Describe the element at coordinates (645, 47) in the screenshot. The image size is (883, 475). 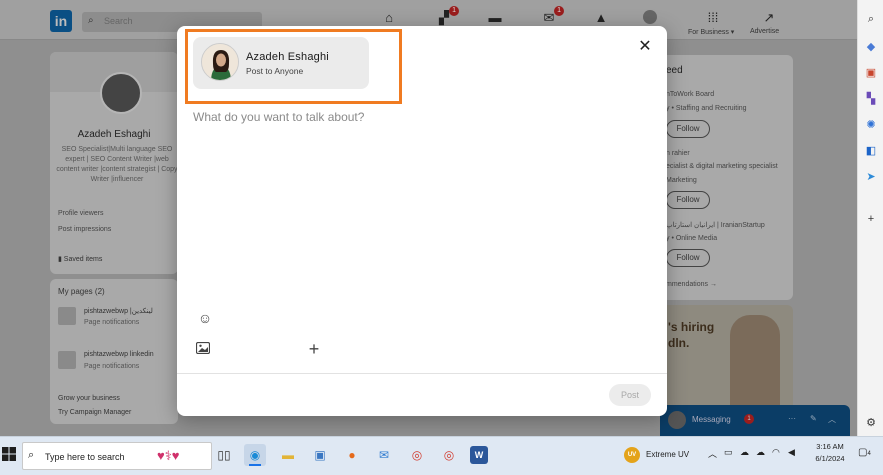
I see `close-button: ✕` at that location.